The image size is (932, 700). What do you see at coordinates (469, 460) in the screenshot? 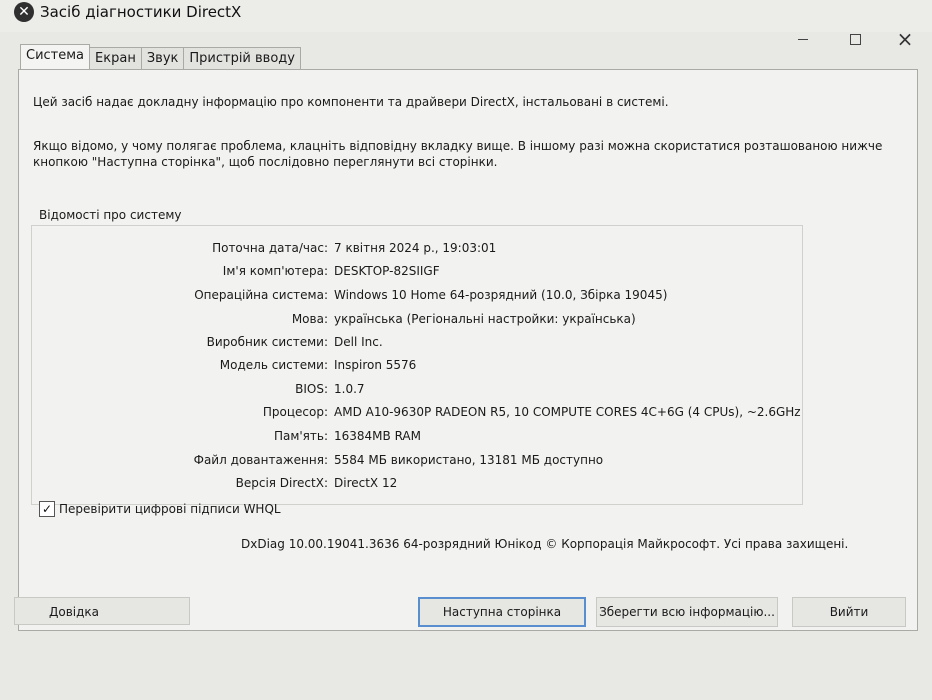
I see `info-value: 5584 МБ використано, 13181 МБ доступно` at bounding box center [469, 460].